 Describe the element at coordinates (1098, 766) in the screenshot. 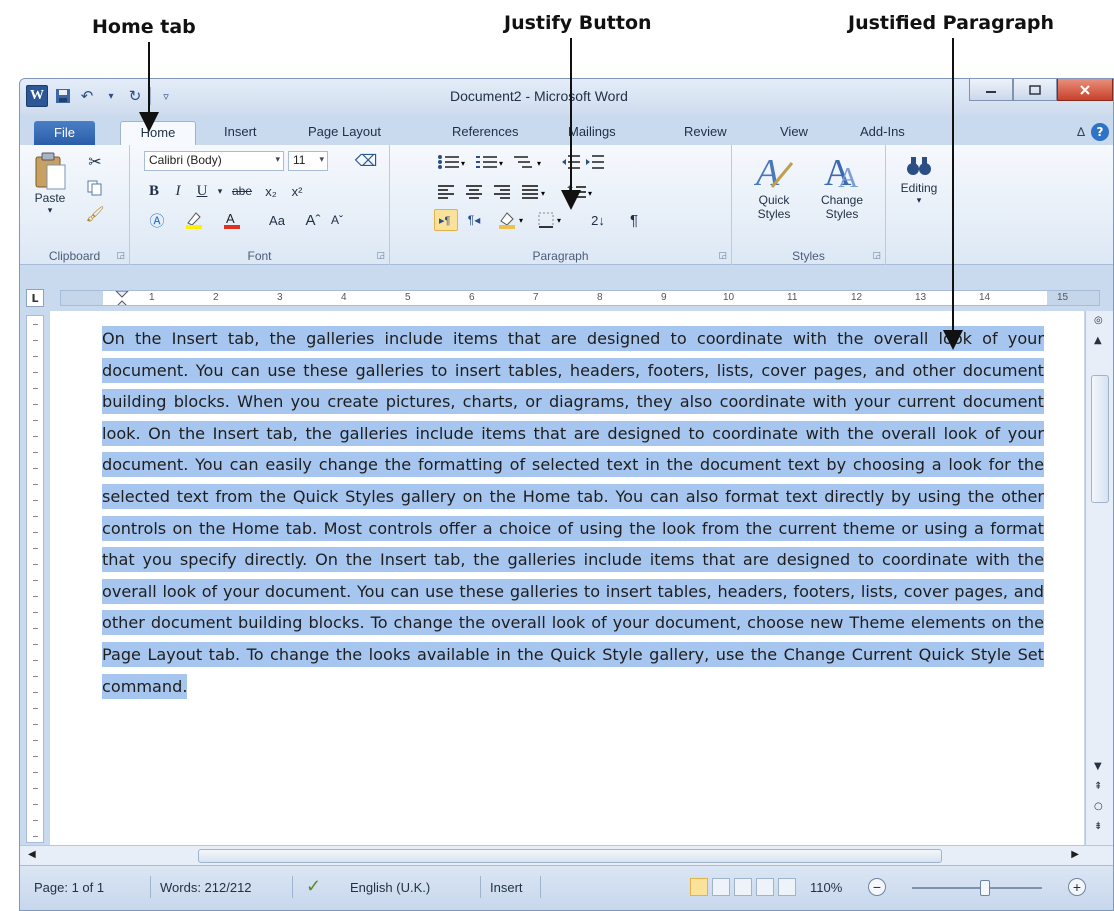

I see `scroll-down-icon: ▼` at that location.